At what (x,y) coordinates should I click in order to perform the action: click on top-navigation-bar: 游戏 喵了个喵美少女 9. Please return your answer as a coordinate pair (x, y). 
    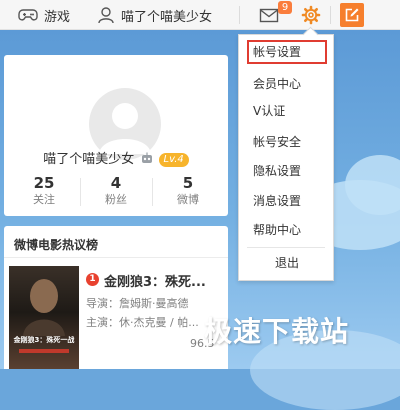
    Looking at the image, I should click on (200, 15).